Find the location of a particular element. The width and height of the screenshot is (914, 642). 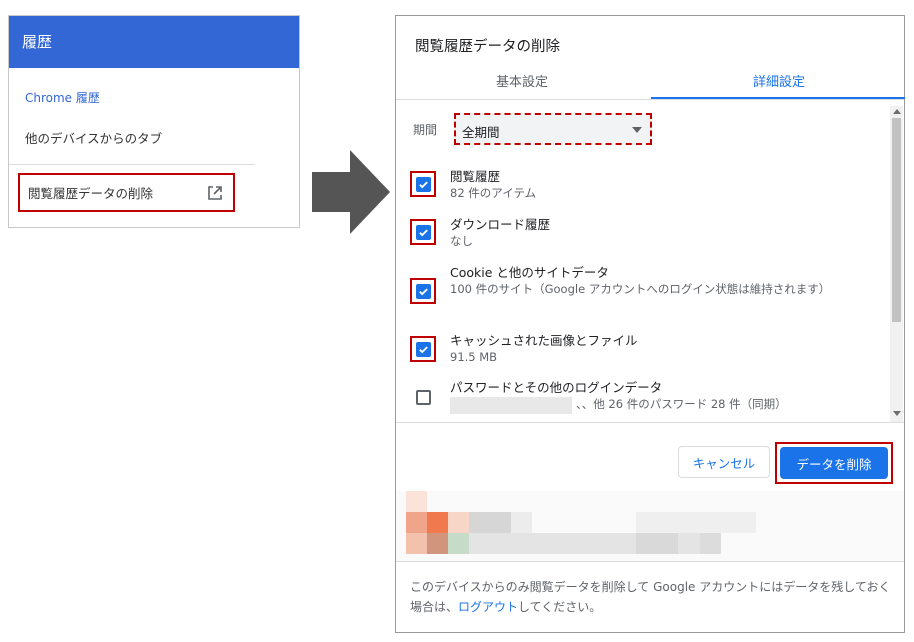

content-divider is located at coordinates (650, 422).